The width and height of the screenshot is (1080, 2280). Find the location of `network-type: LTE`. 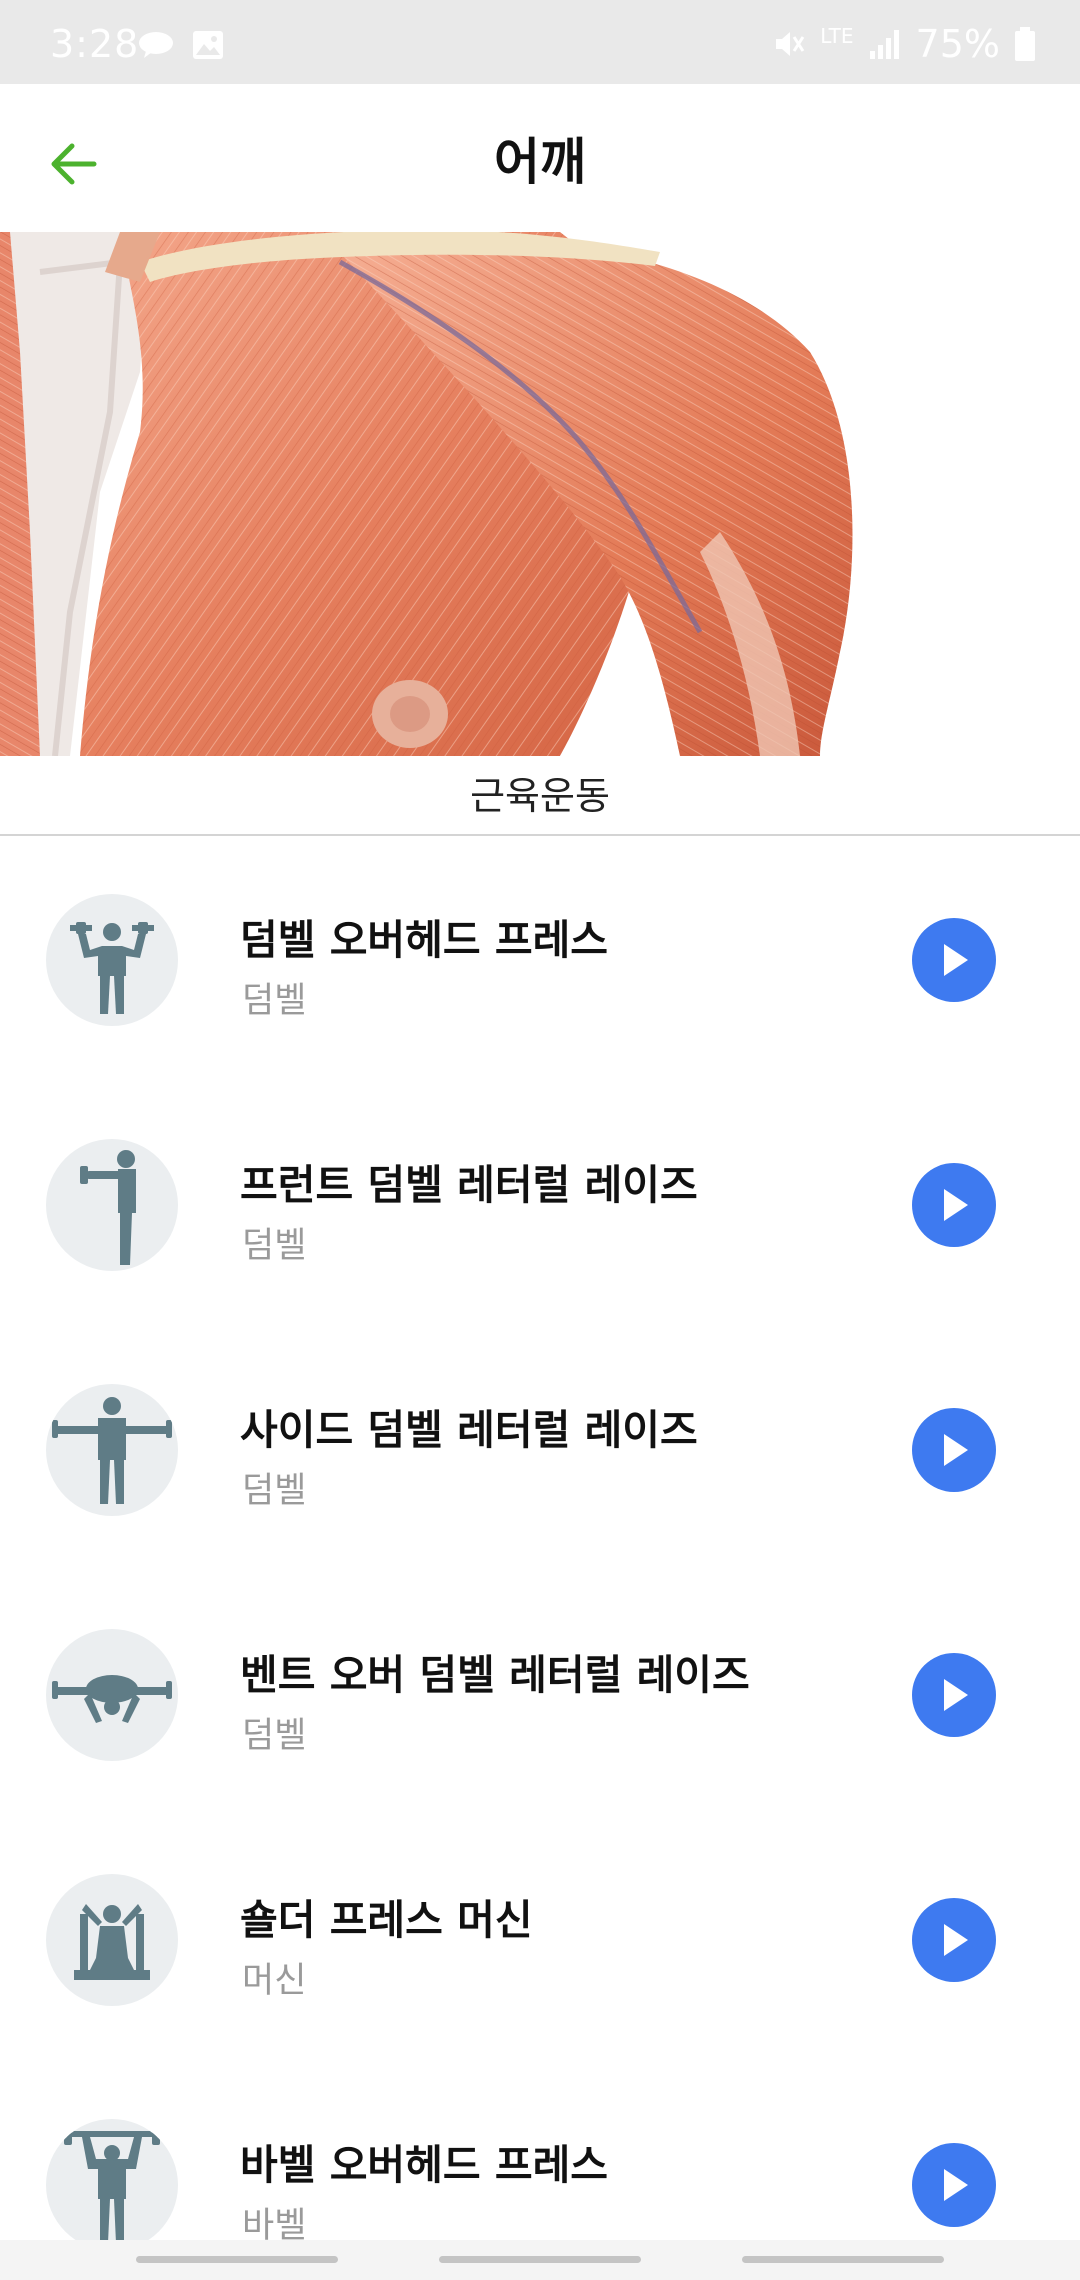

network-type: LTE is located at coordinates (837, 36).